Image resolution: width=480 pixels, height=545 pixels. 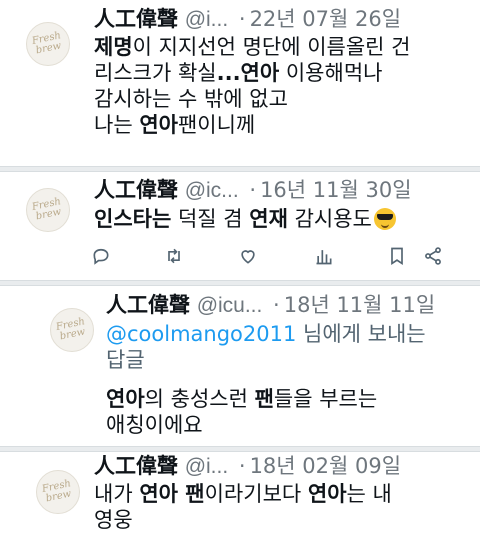 What do you see at coordinates (329, 219) in the screenshot?
I see `text-run: 감시용도` at bounding box center [329, 219].